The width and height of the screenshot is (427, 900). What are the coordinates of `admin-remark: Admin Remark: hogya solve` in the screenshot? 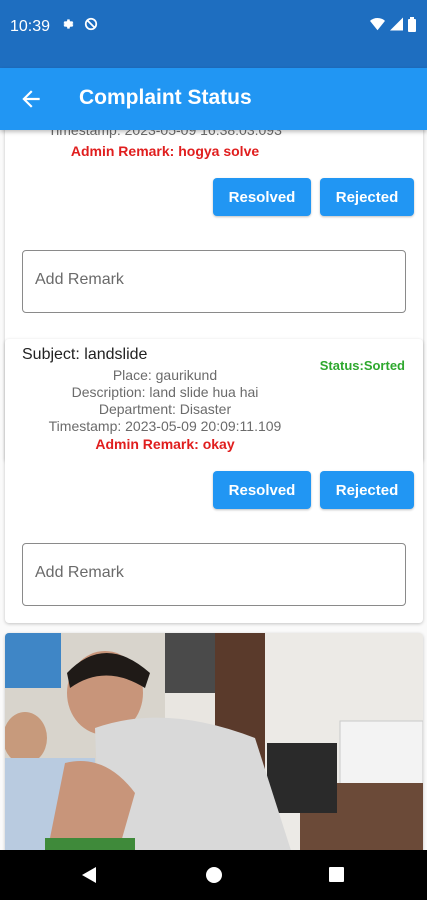 It's located at (165, 151).